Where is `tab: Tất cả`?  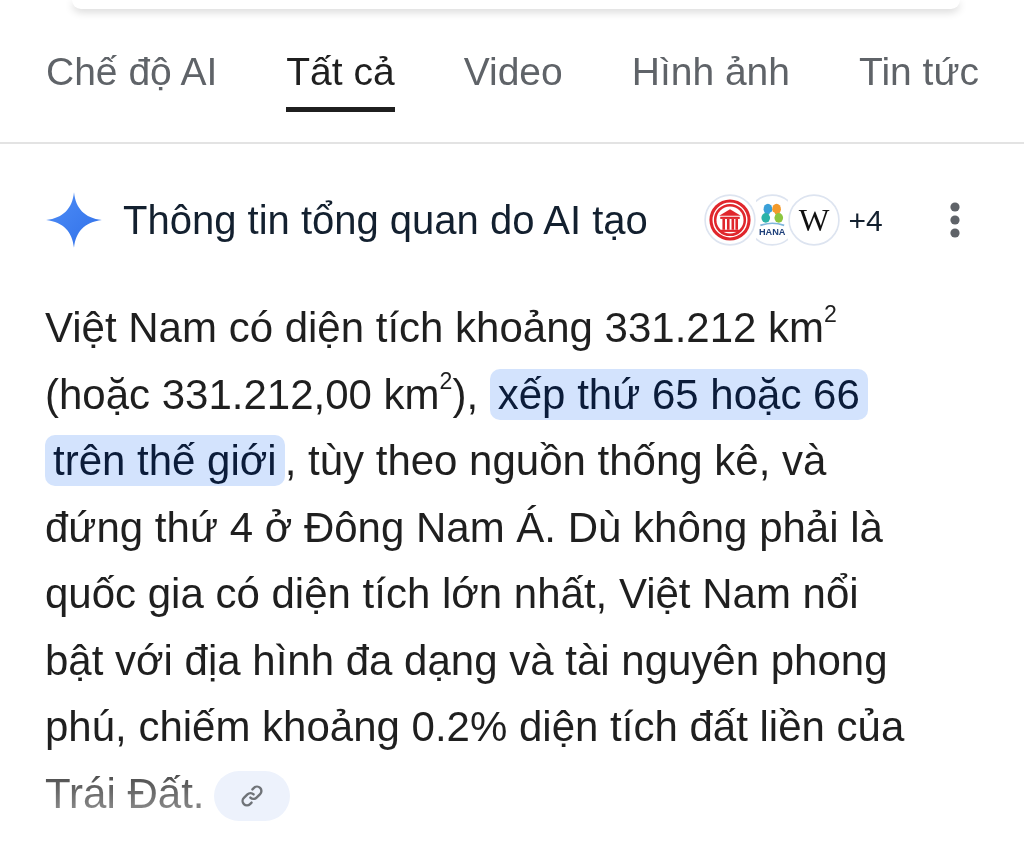
tab: Tất cả is located at coordinates (340, 80).